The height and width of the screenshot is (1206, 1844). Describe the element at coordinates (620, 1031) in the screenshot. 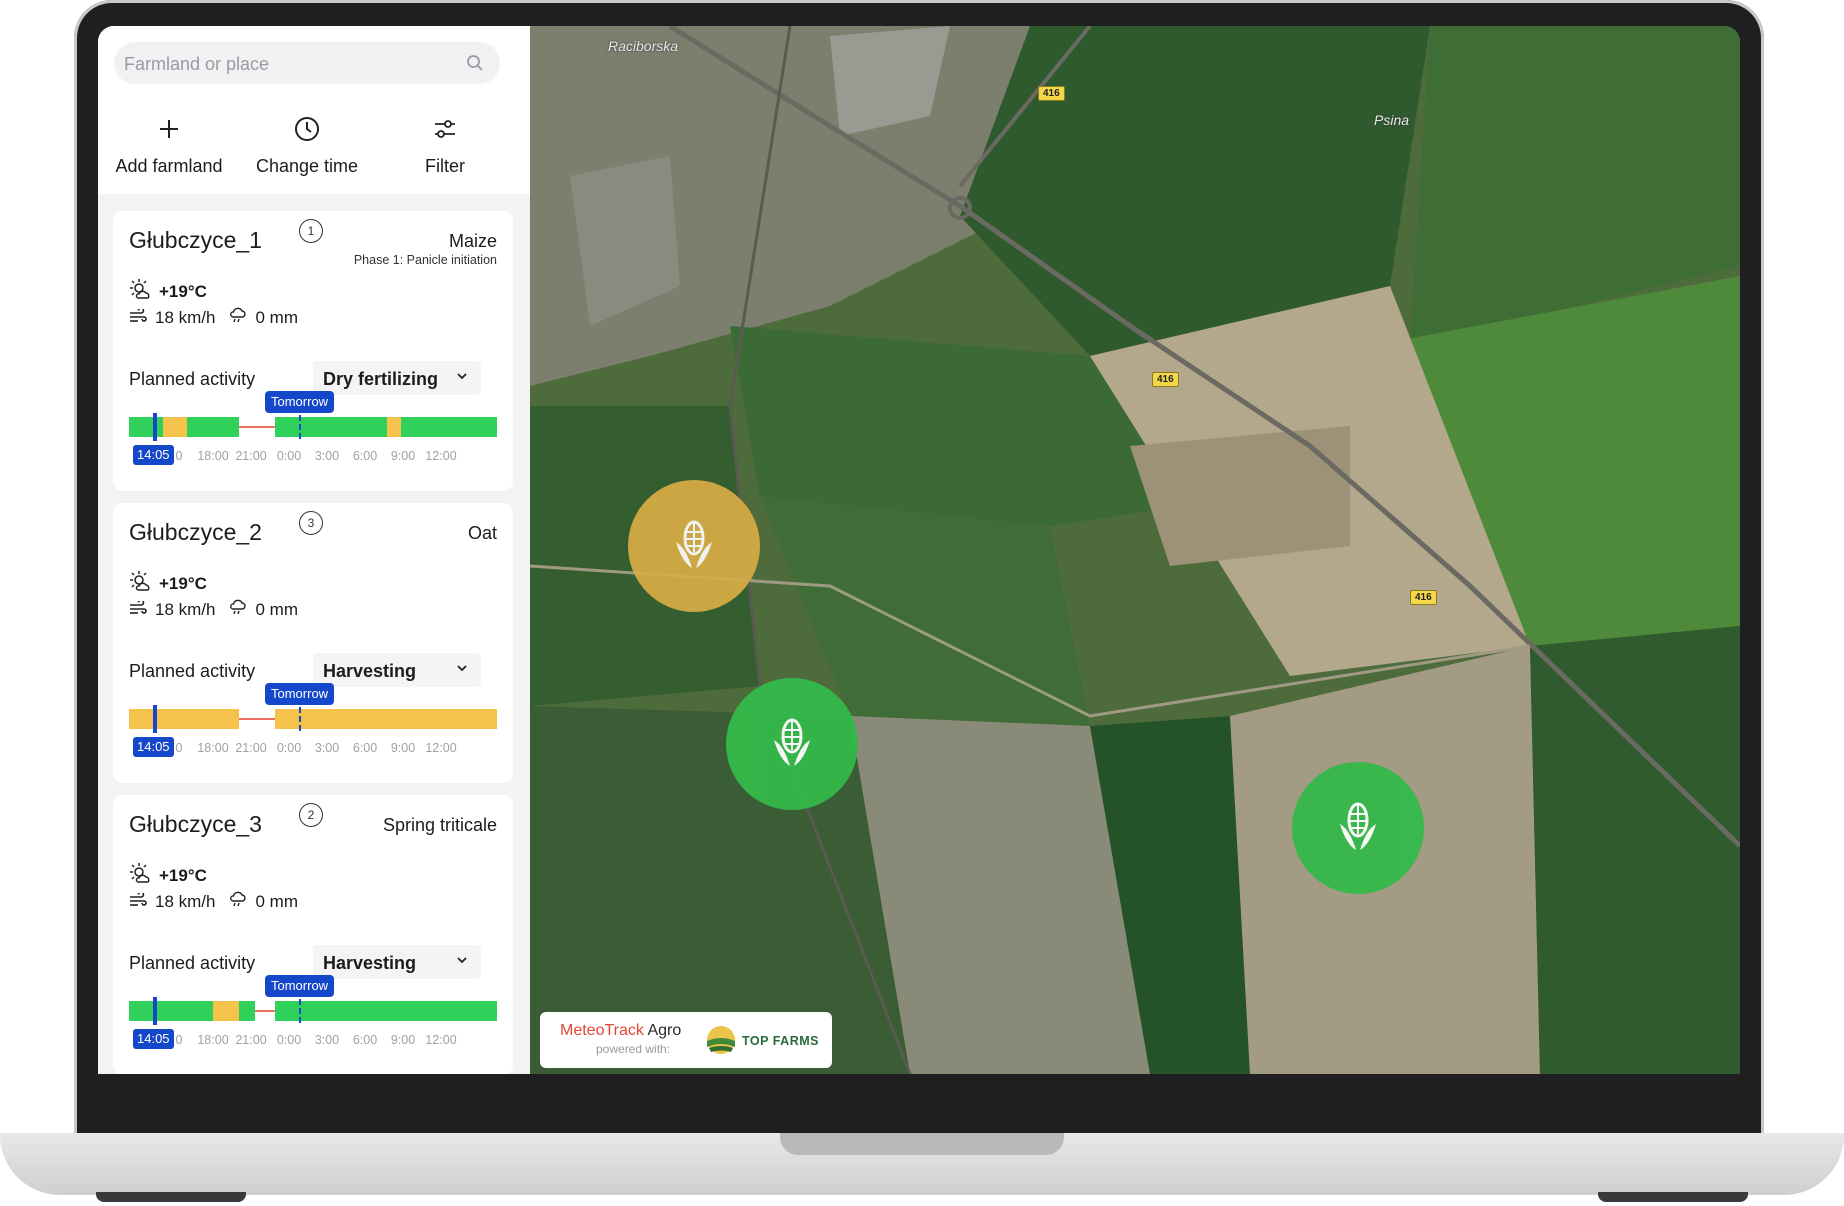

I see `brand-name: MeteoTrack Agro` at that location.